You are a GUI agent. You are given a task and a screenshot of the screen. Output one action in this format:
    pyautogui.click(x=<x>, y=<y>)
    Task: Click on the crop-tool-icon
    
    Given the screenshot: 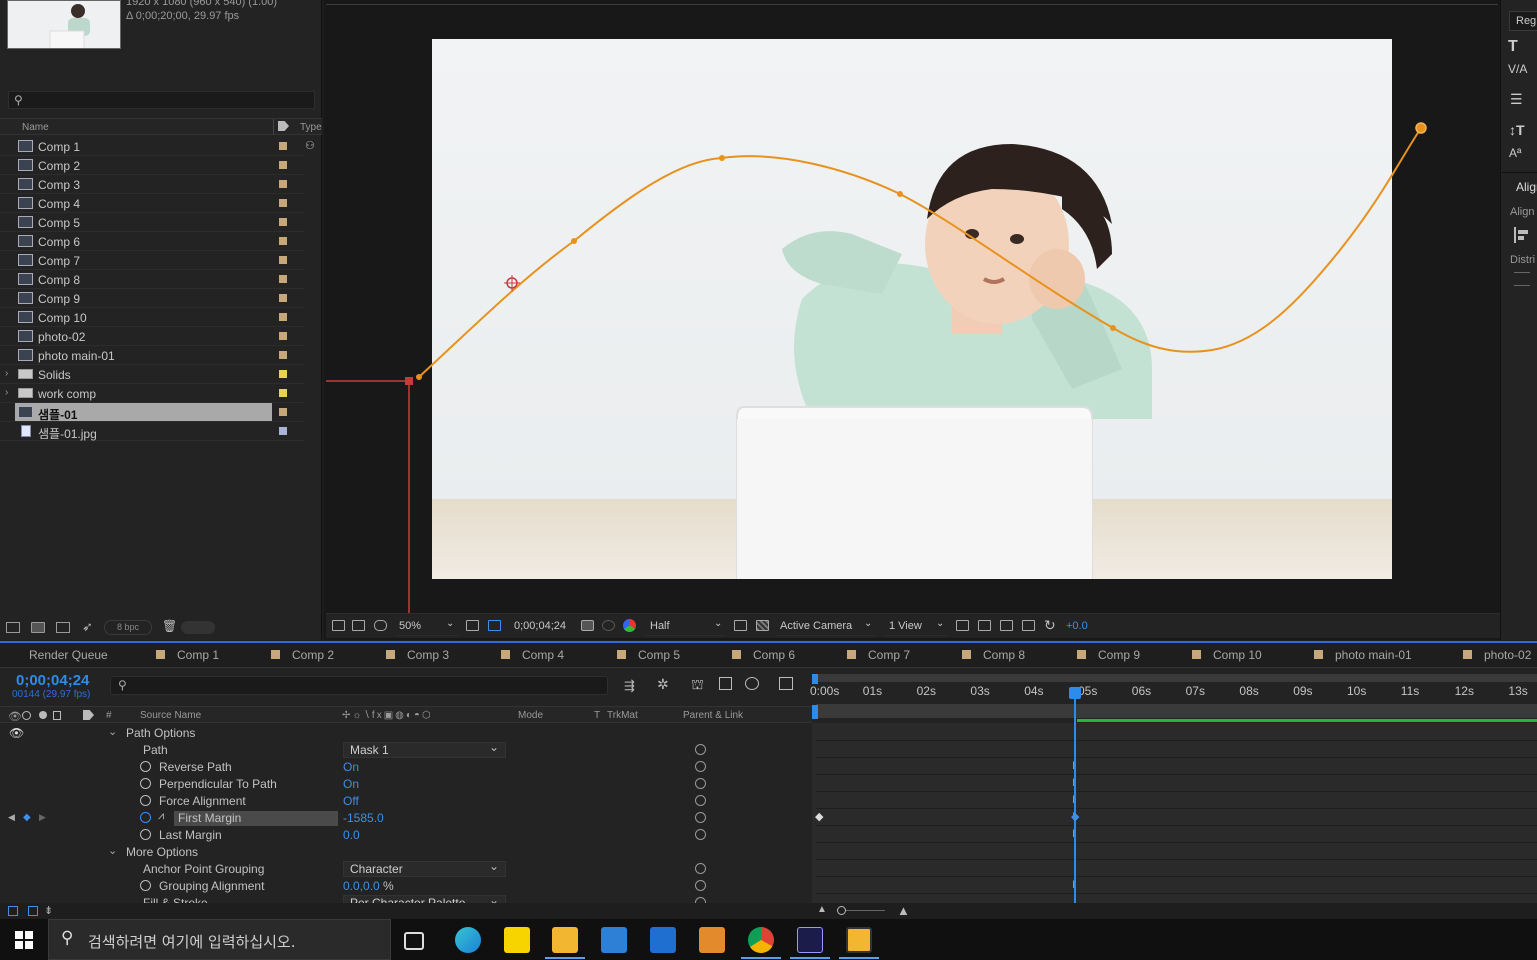 What is the action you would take?
    pyautogui.click(x=859, y=940)
    